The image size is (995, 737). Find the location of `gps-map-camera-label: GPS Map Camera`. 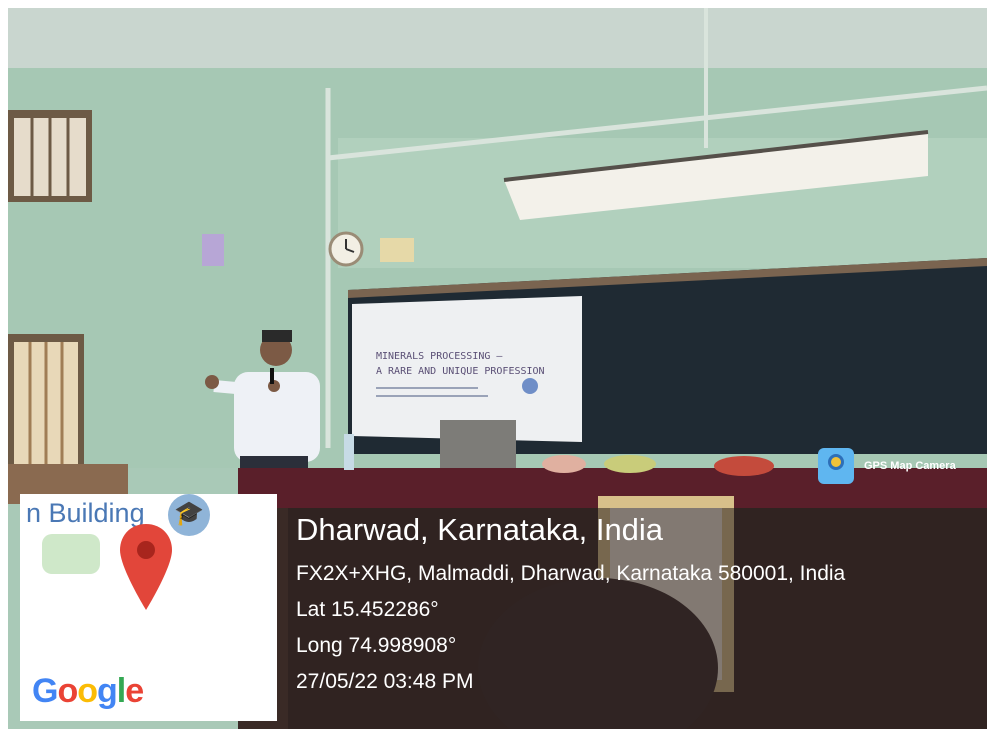

gps-map-camera-label: GPS Map Camera is located at coordinates (910, 466).